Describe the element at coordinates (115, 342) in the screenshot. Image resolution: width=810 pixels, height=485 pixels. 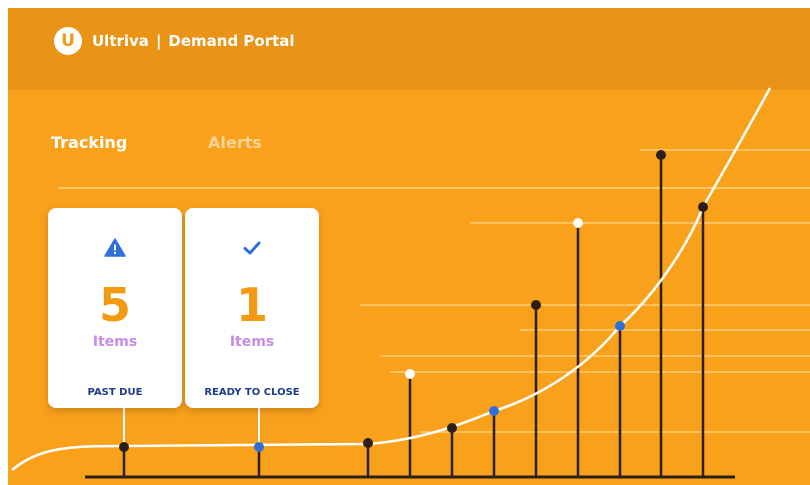
I see `past-due-unit: Items` at that location.